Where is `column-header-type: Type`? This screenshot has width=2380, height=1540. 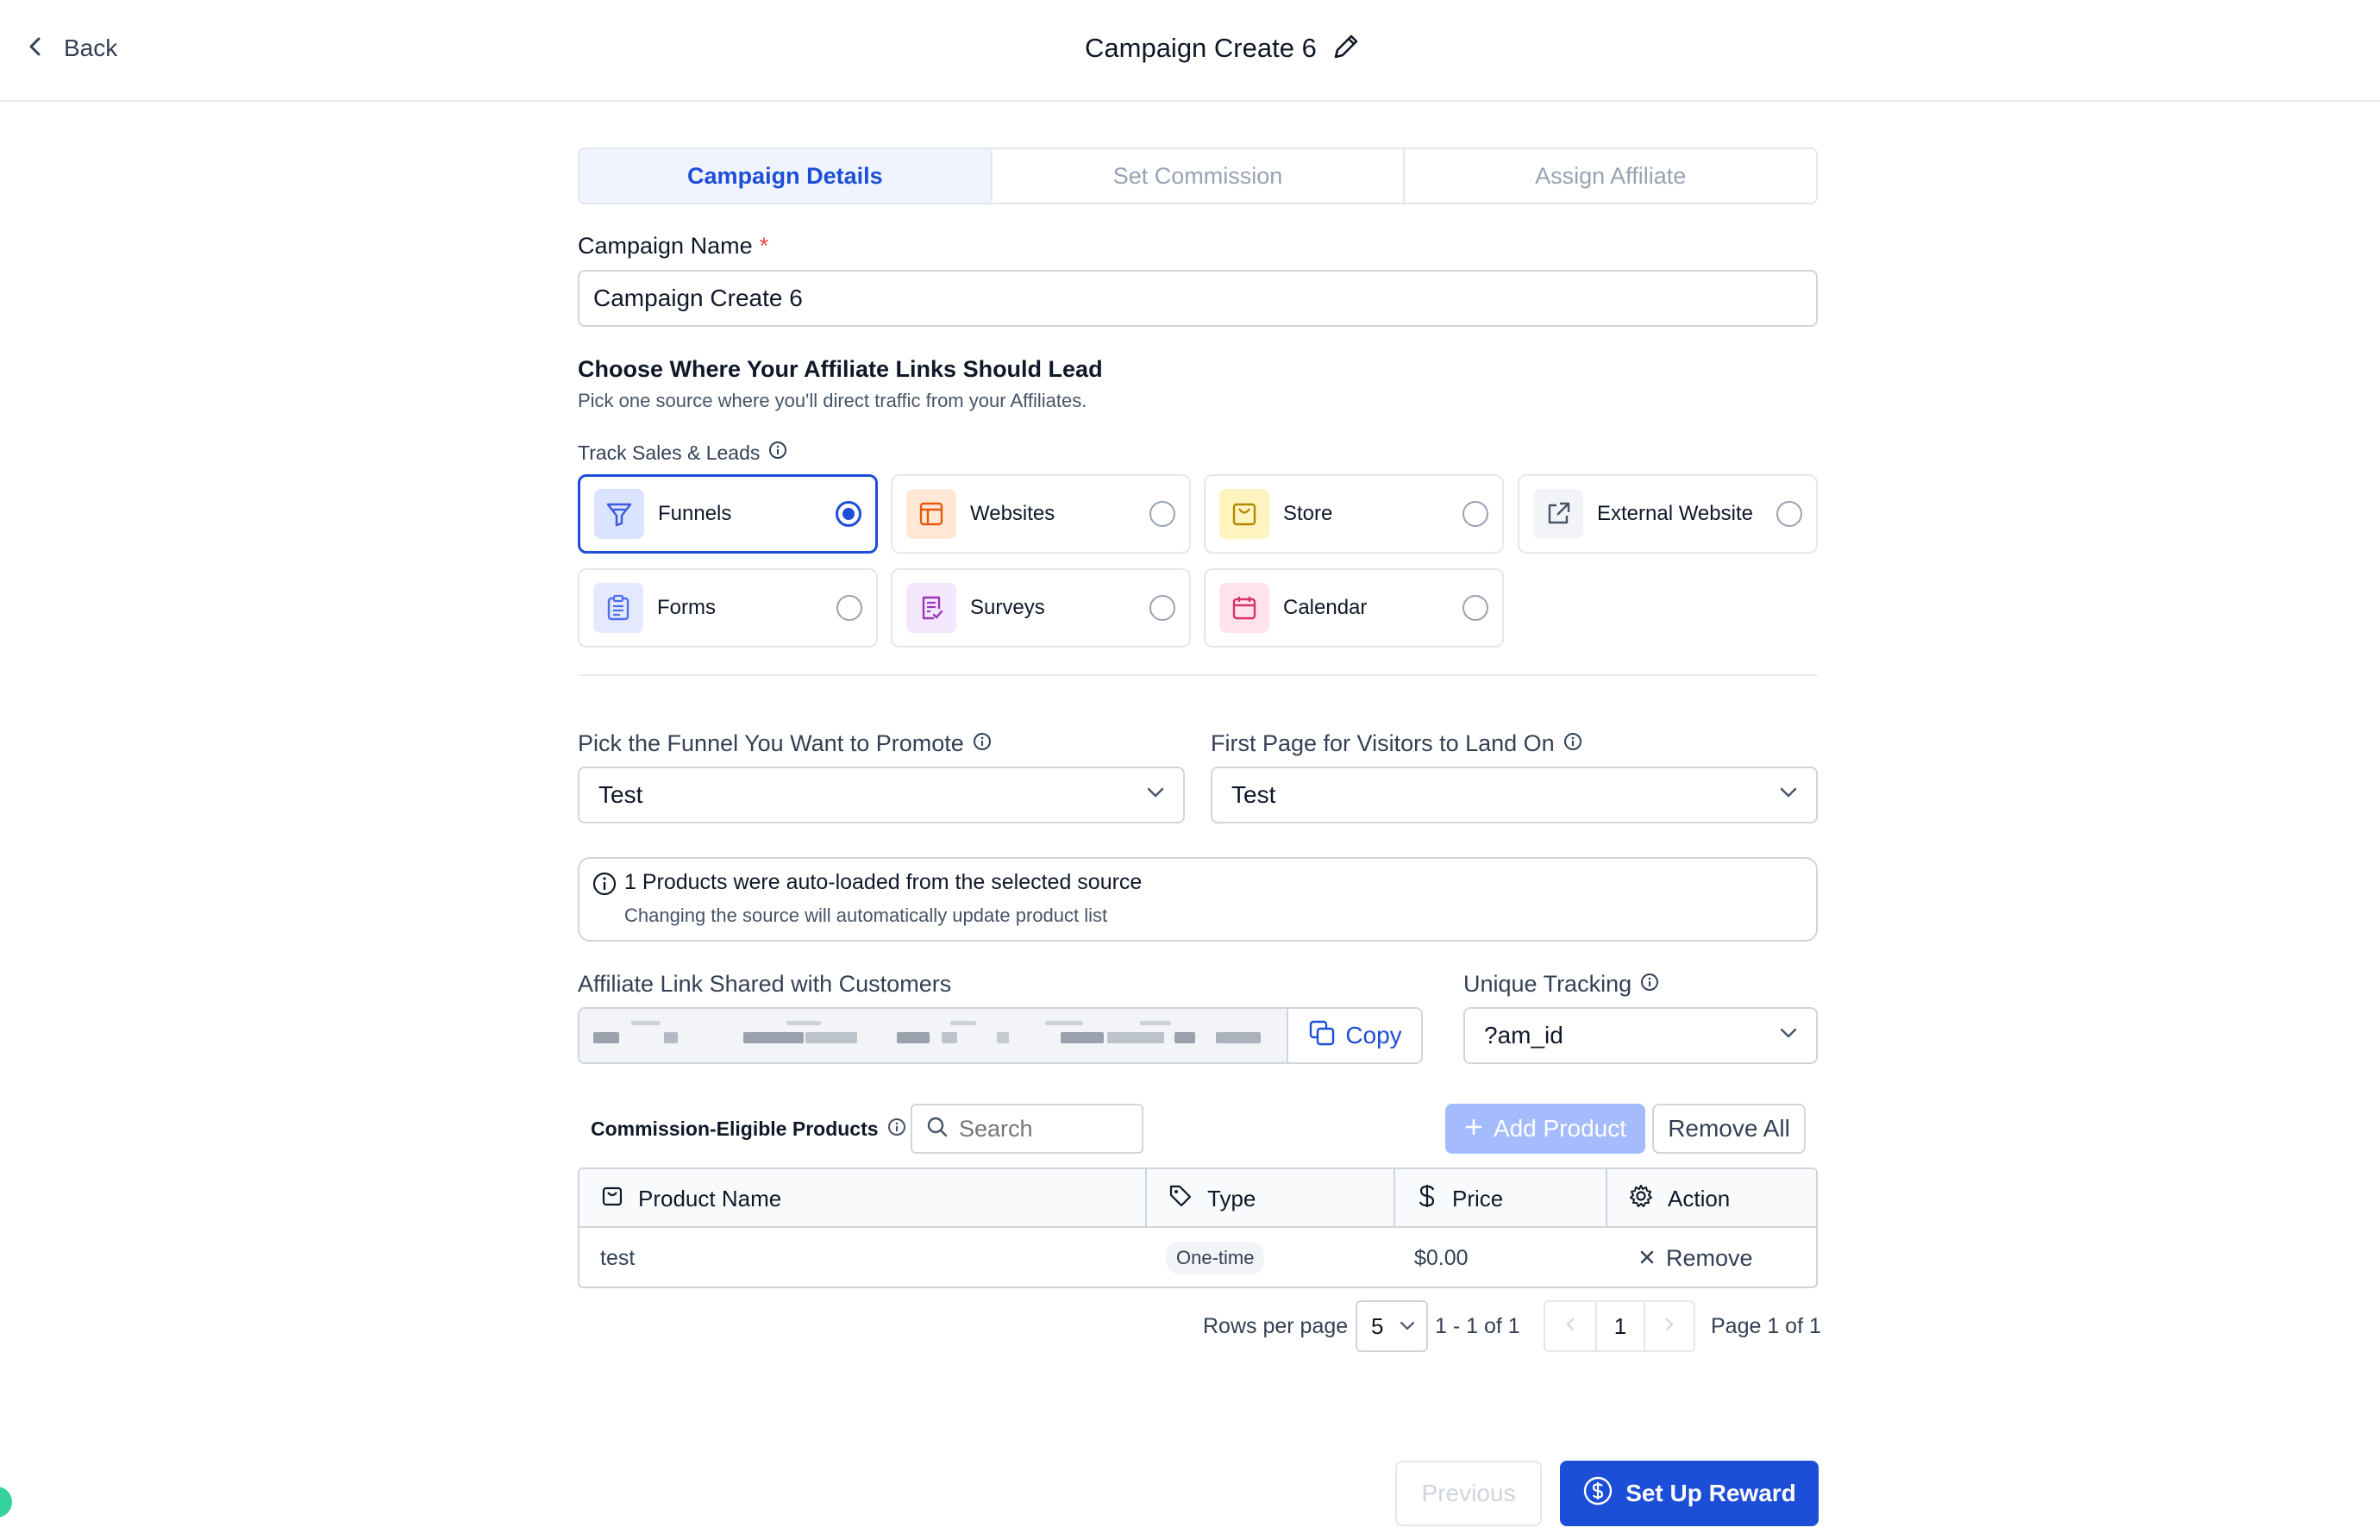 column-header-type: Type is located at coordinates (1271, 1198).